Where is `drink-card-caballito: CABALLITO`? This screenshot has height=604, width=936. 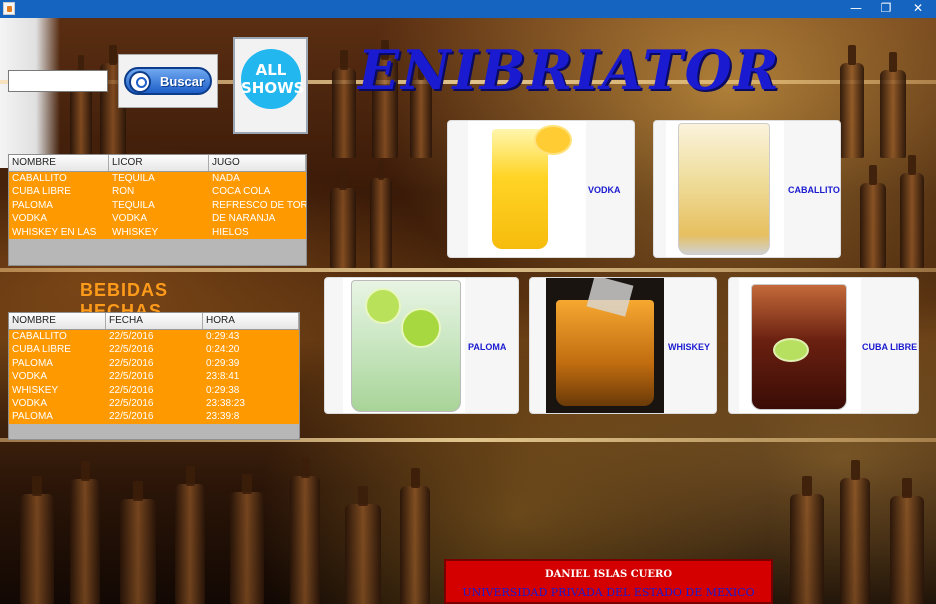 drink-card-caballito: CABALLITO is located at coordinates (747, 189).